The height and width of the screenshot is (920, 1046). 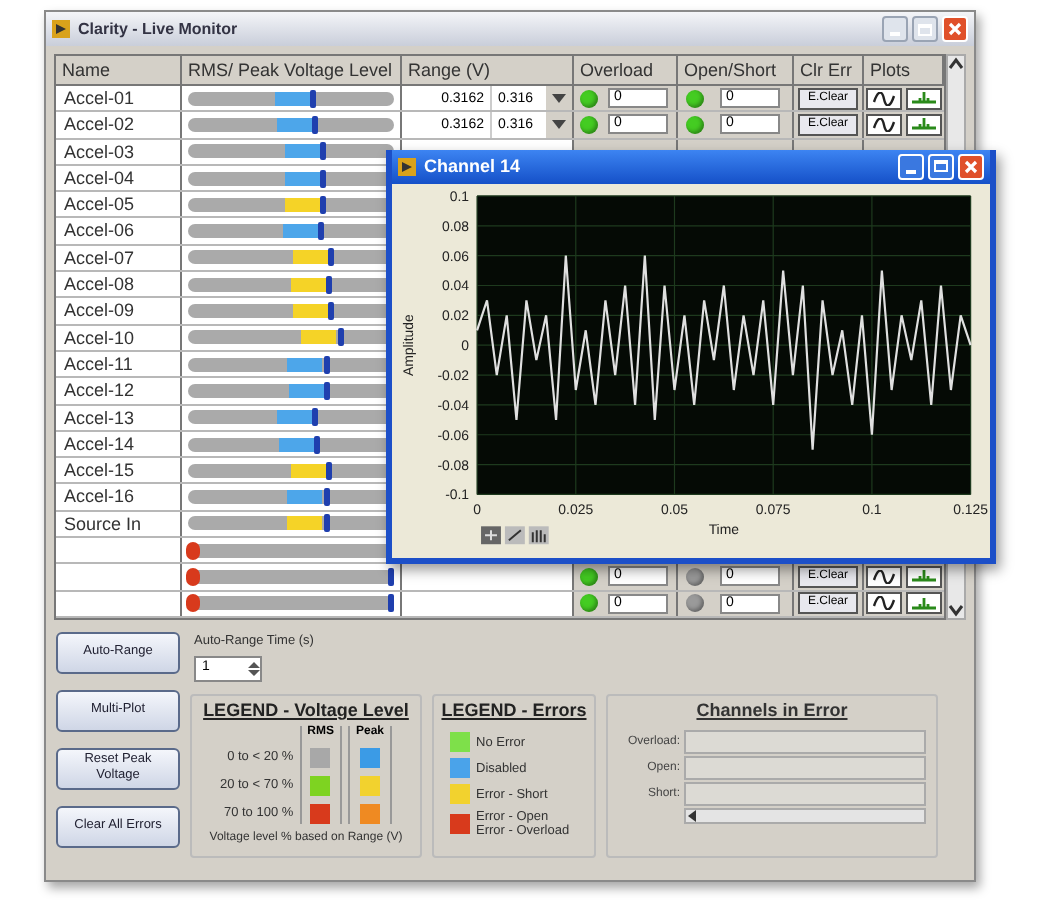 I want to click on name-cell: Accel-10, so click(x=119, y=337).